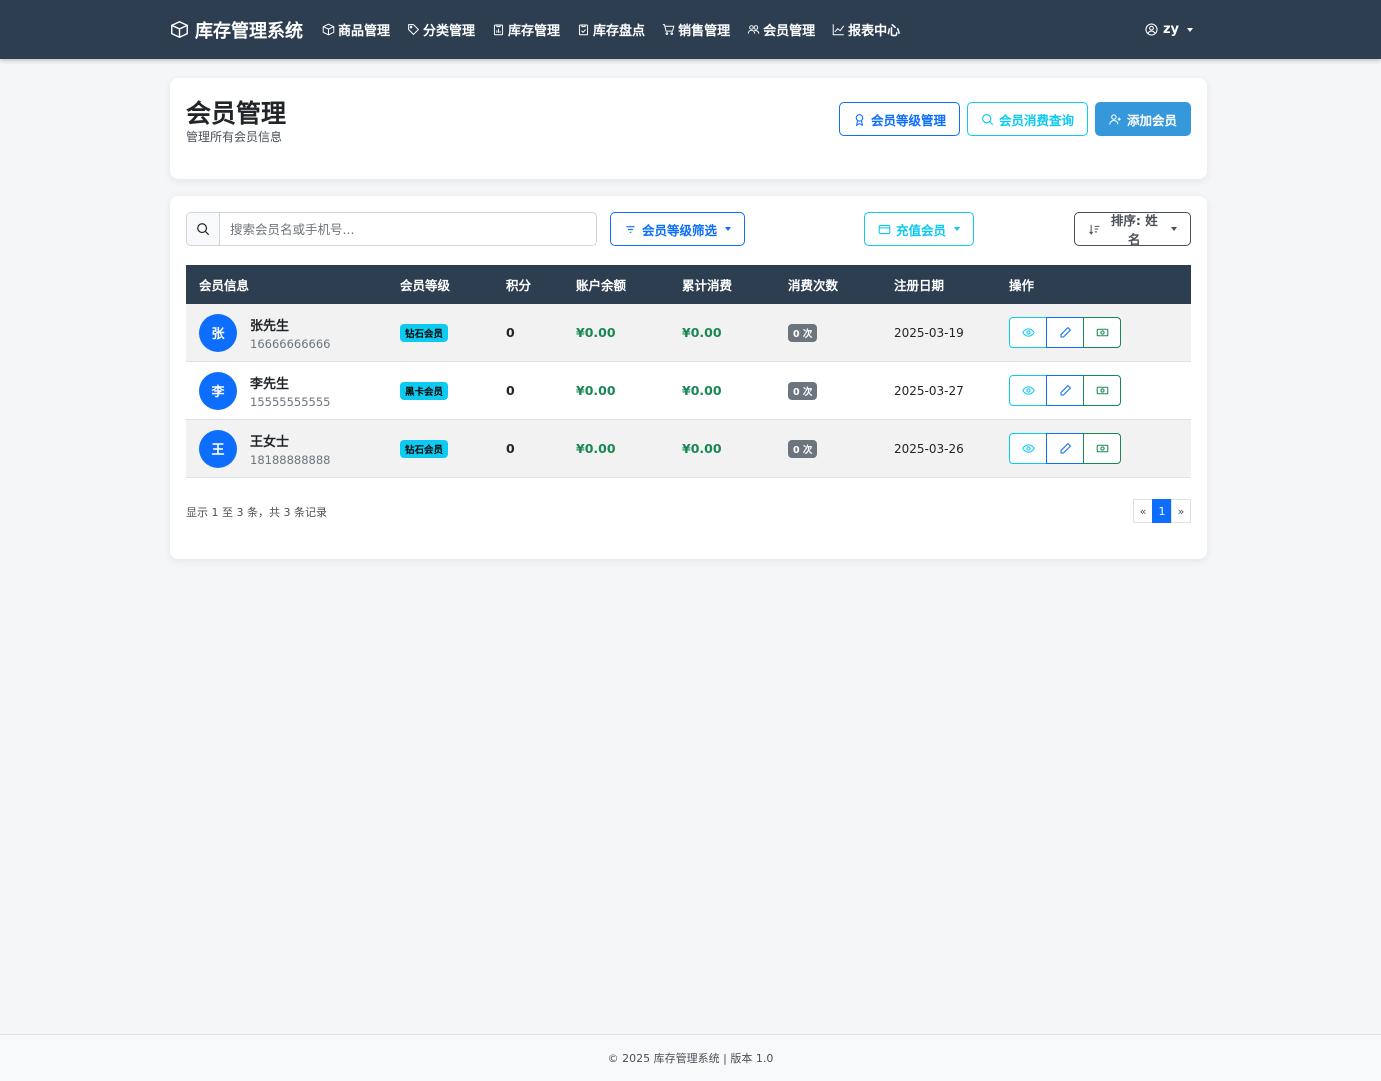  Describe the element at coordinates (293, 390) in the screenshot. I see `member-info-cell: 李 李先生 15555555555` at that location.